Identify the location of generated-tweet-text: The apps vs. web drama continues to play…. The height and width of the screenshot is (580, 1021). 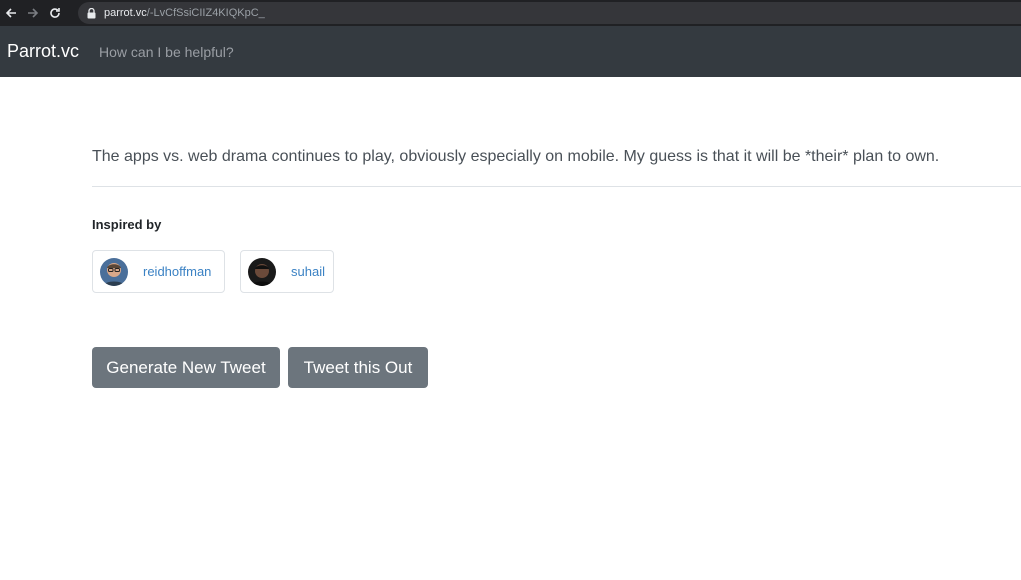
(516, 156).